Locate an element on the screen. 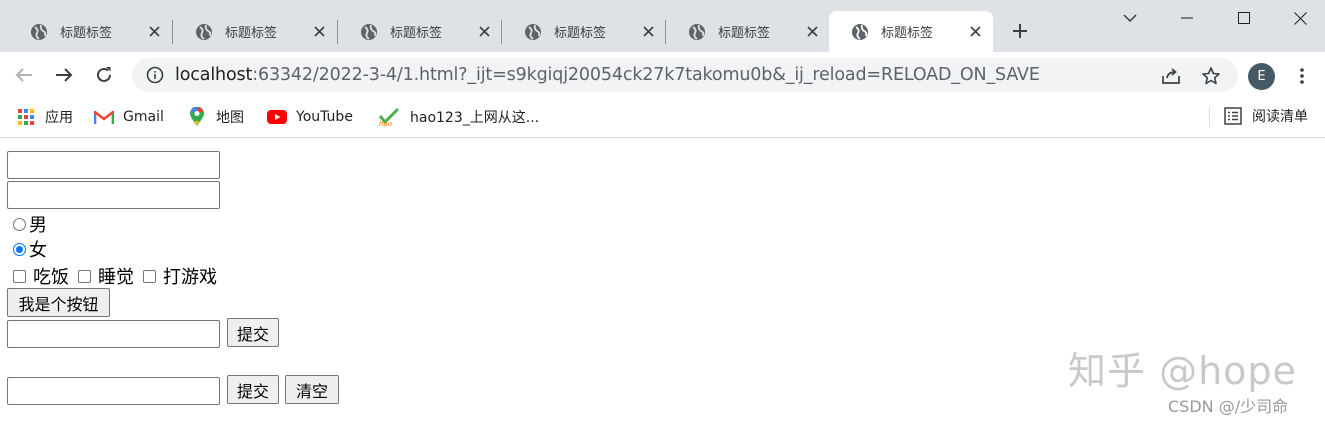  maximize-button is located at coordinates (1243, 18).